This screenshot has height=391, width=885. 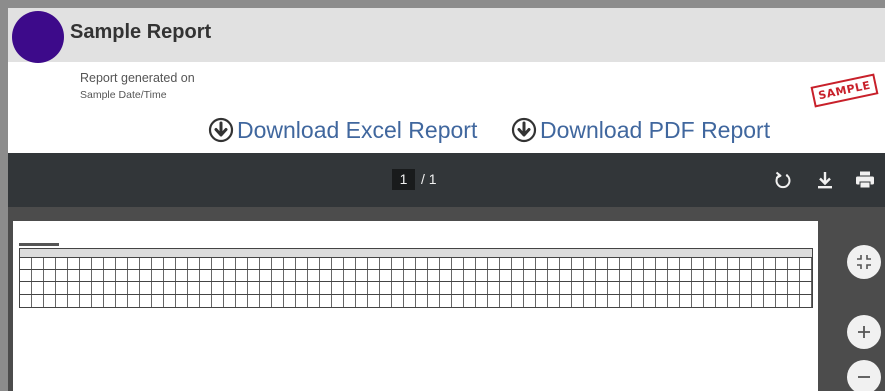 I want to click on generated-label: Report generated on, so click(x=137, y=78).